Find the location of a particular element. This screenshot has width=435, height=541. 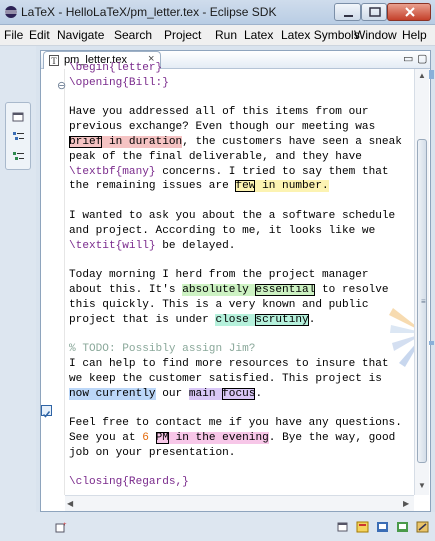

status-bar: + is located at coordinates (235, 526).